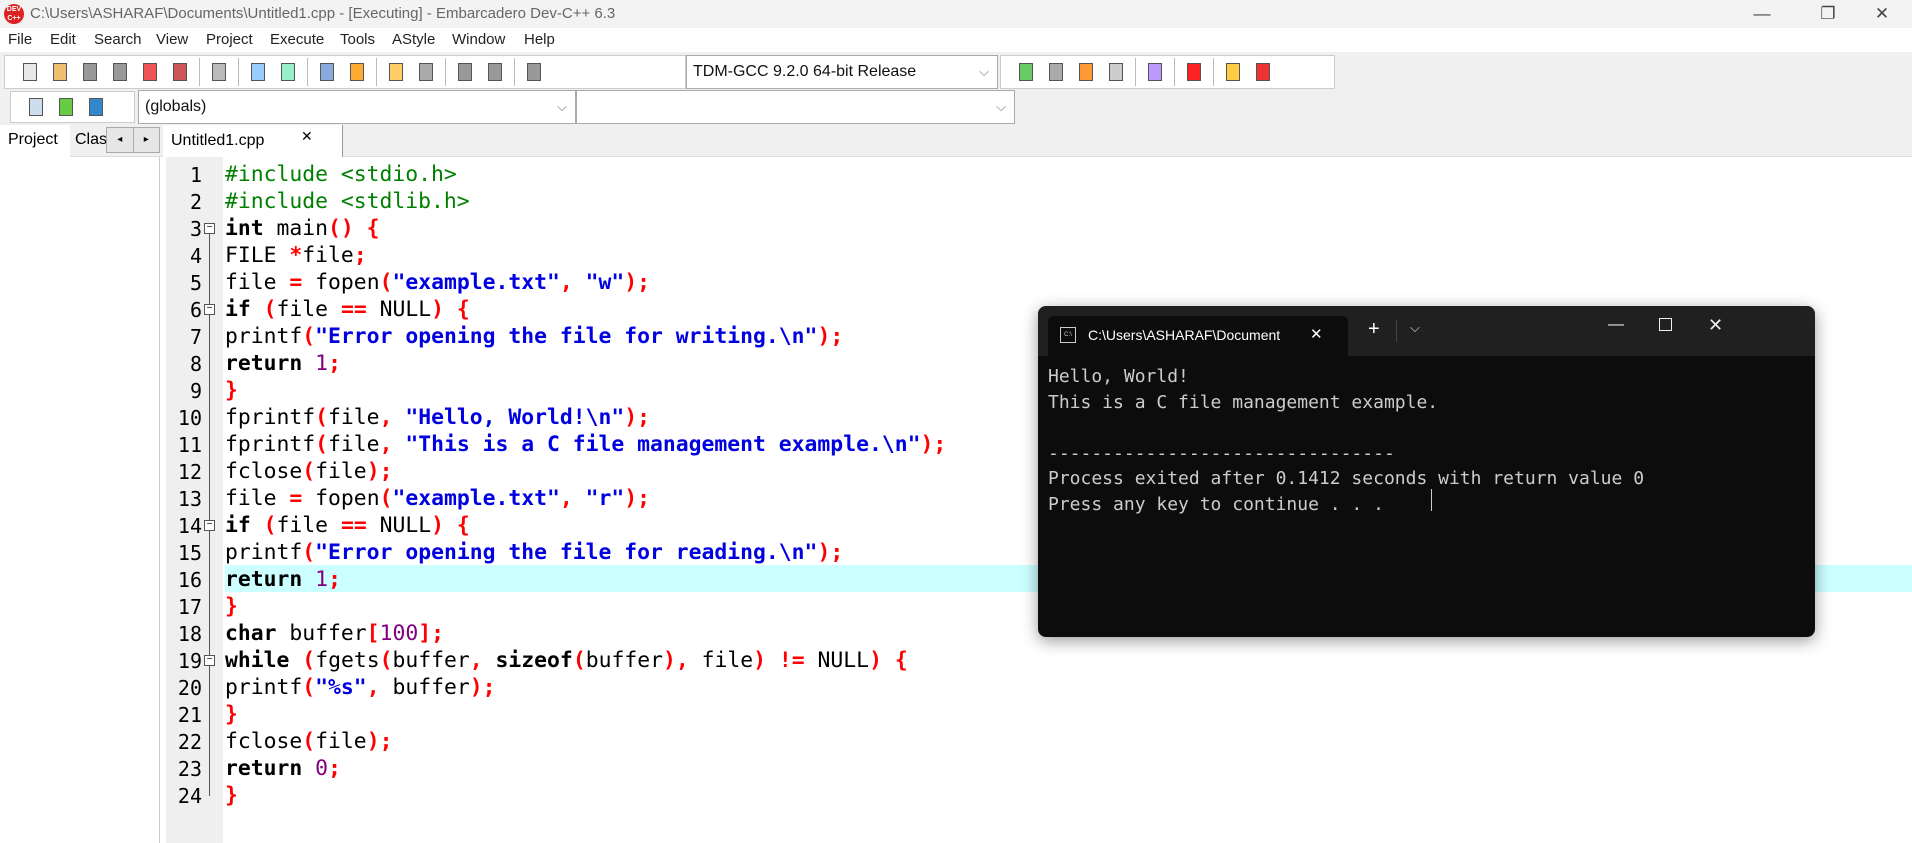  What do you see at coordinates (35, 141) in the screenshot?
I see `tab-project: Project` at bounding box center [35, 141].